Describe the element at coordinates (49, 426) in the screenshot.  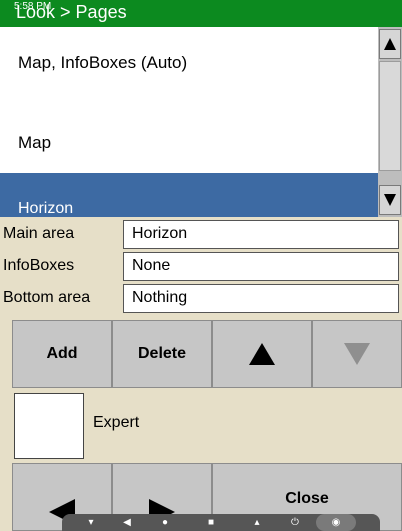
I see `expert-checkbox` at that location.